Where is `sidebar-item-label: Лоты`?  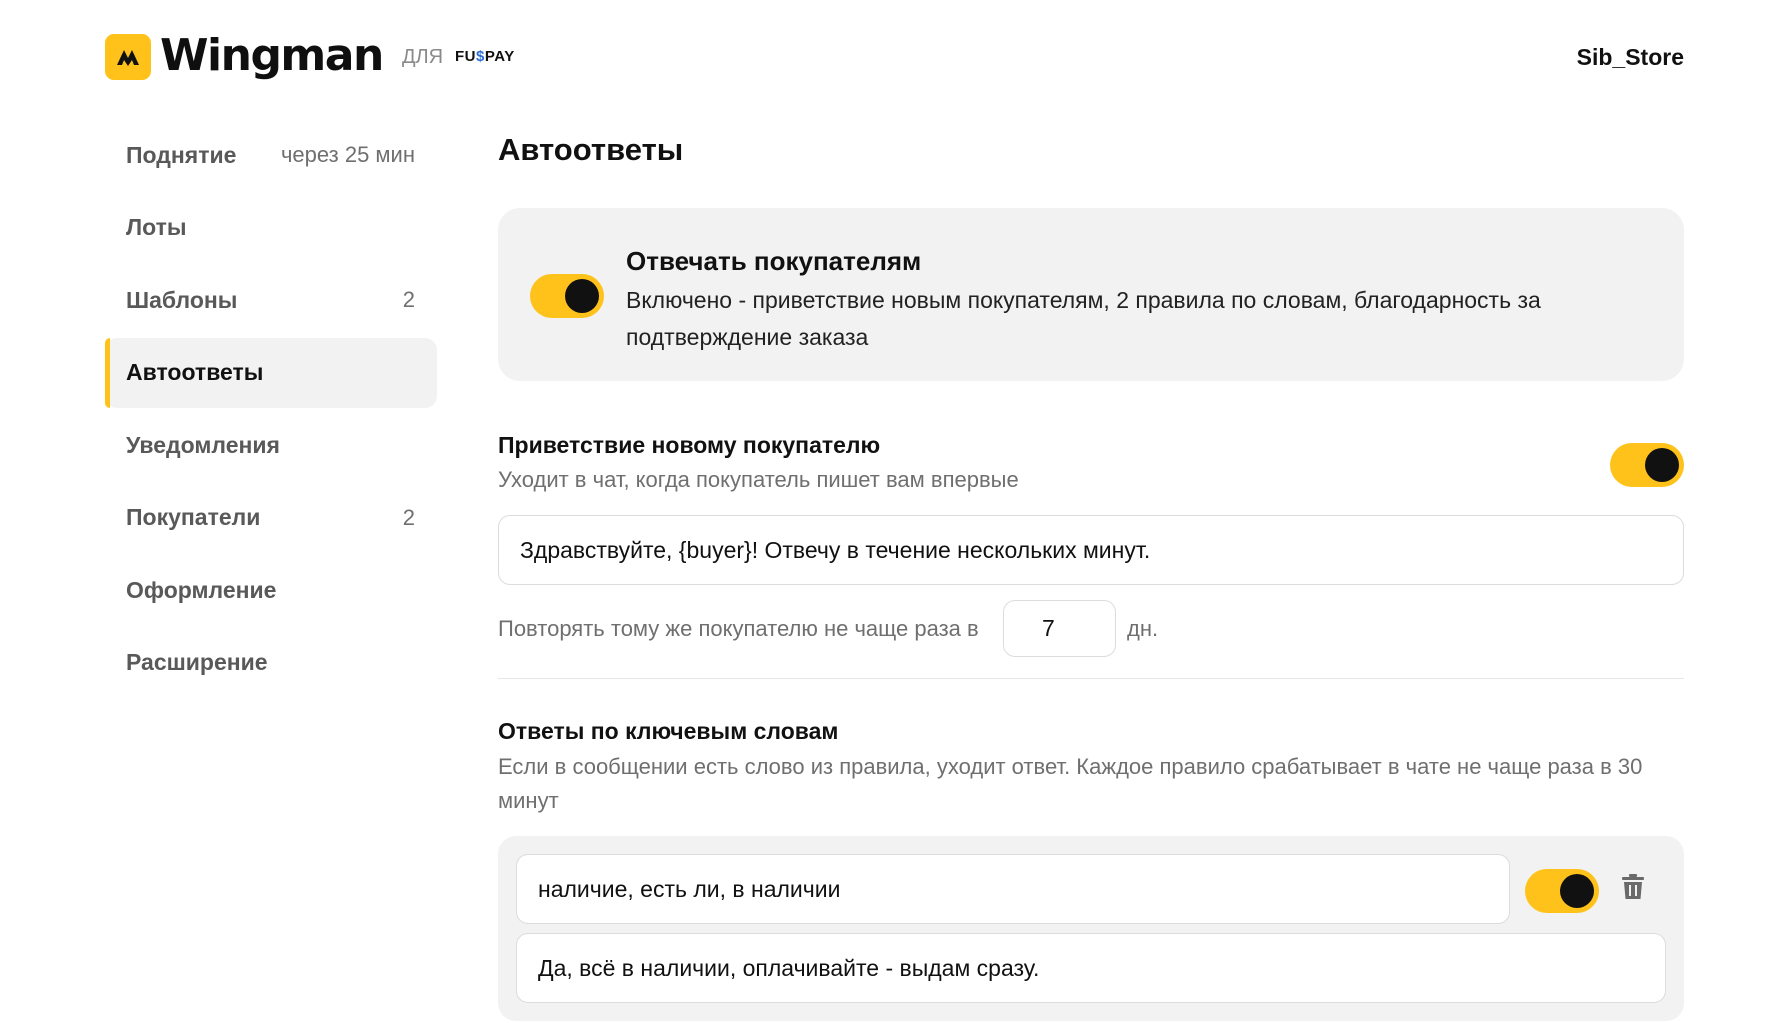 sidebar-item-label: Лоты is located at coordinates (156, 227).